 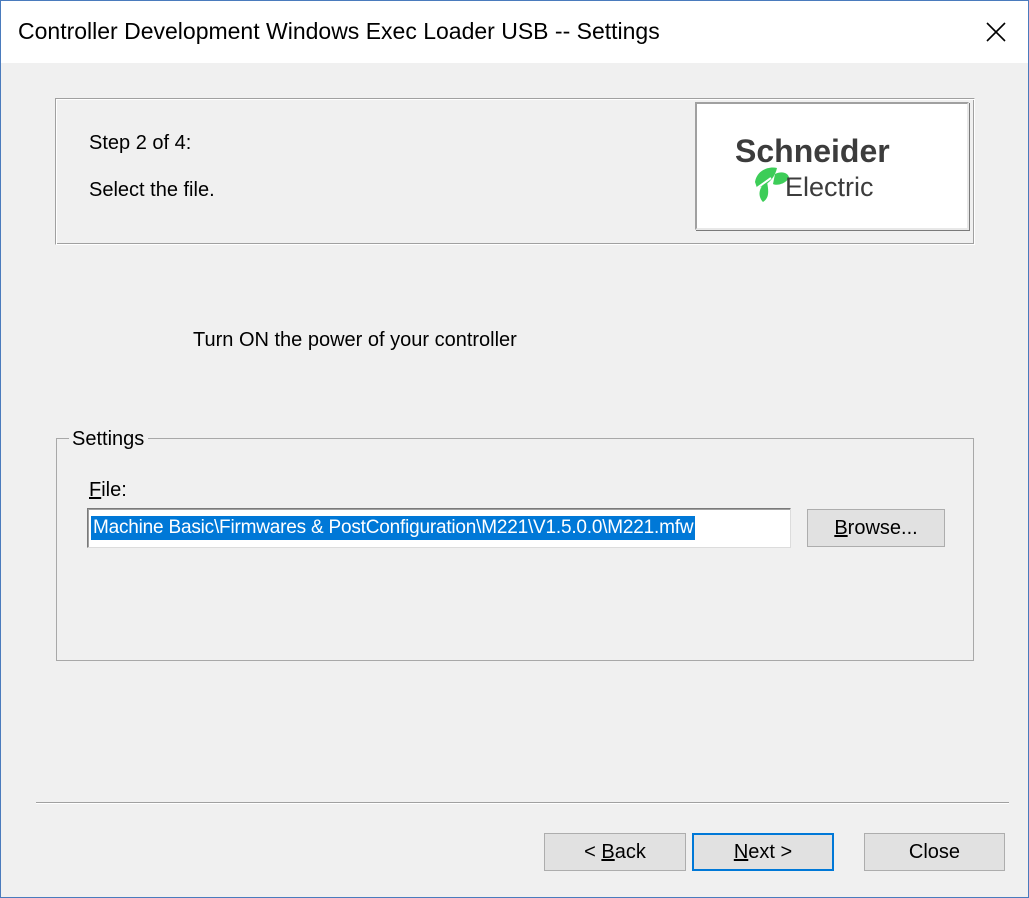 I want to click on file-label: File:, so click(x=108, y=490).